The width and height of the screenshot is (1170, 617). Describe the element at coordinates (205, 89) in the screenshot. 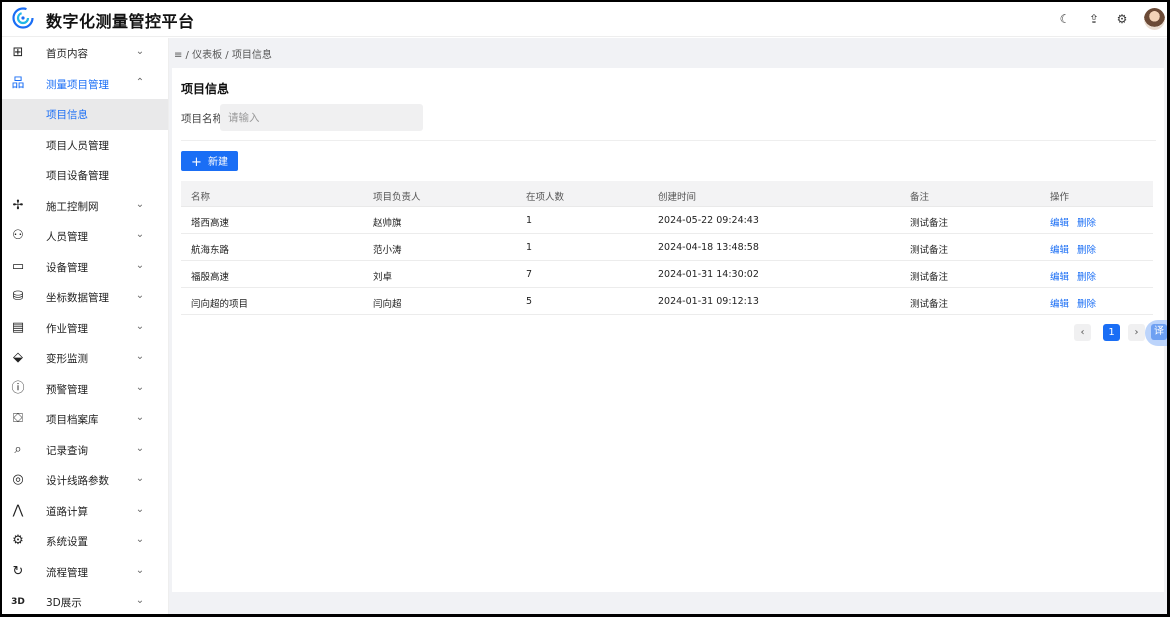

I see `page-title: 项目信息` at that location.